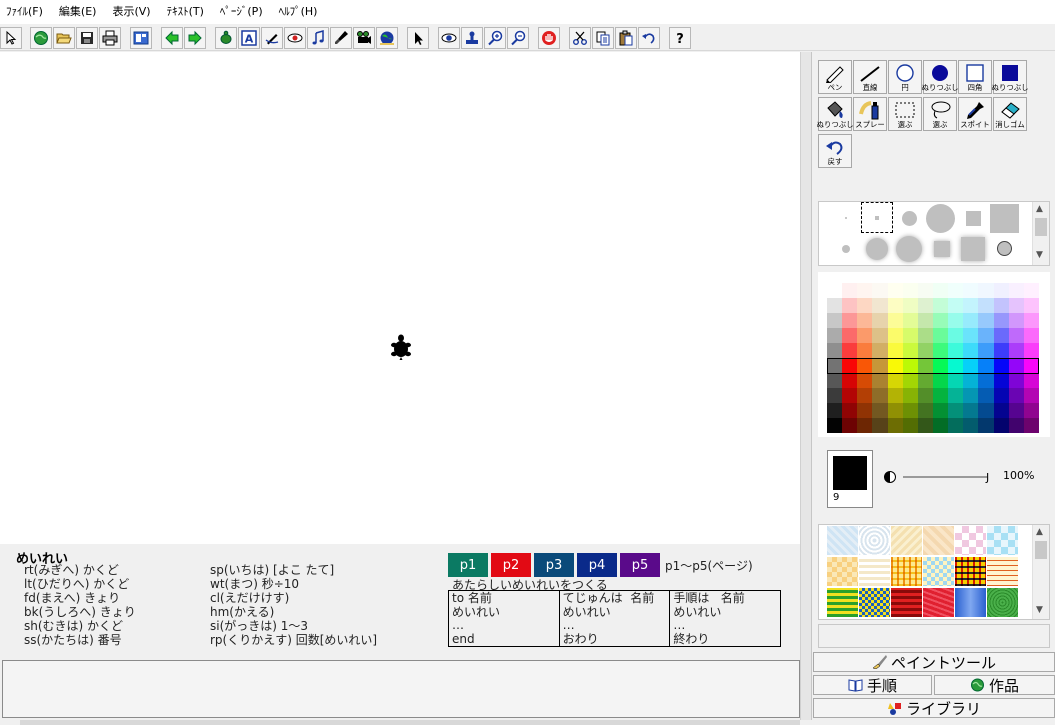 The height and width of the screenshot is (725, 1055). Describe the element at coordinates (341, 38) in the screenshot. I see `brush-button` at that location.